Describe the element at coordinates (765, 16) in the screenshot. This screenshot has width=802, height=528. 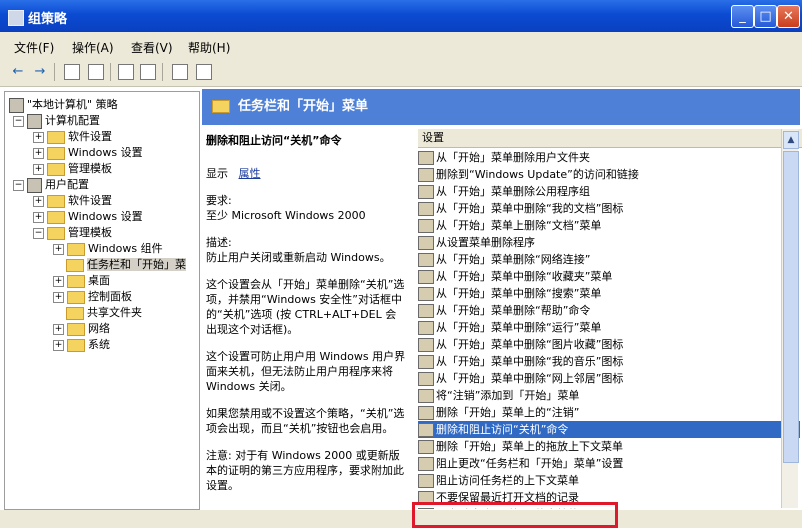
I see `maximize-button: □` at that location.